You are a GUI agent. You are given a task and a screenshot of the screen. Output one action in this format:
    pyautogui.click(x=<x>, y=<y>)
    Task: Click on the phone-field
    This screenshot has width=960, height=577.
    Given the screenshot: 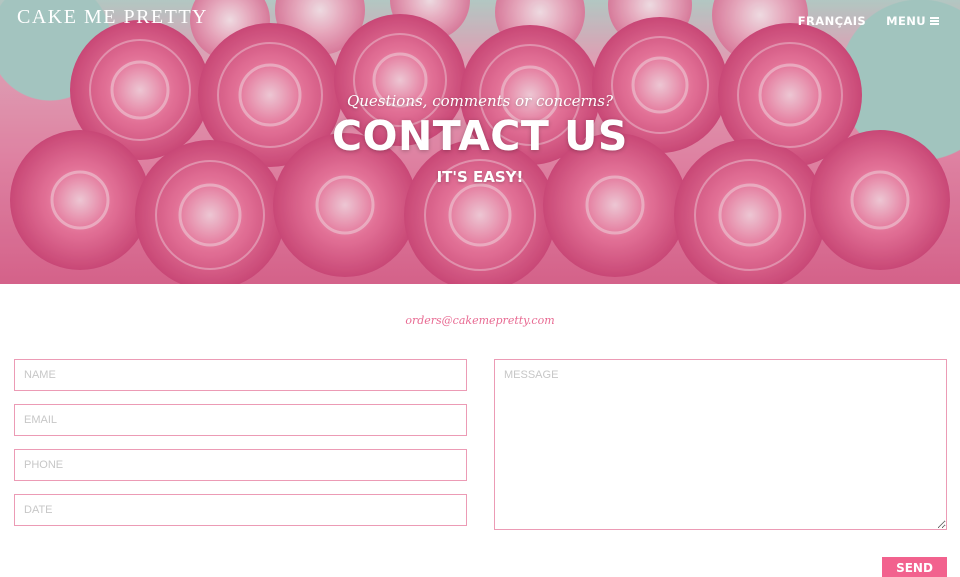 What is the action you would take?
    pyautogui.click(x=240, y=465)
    